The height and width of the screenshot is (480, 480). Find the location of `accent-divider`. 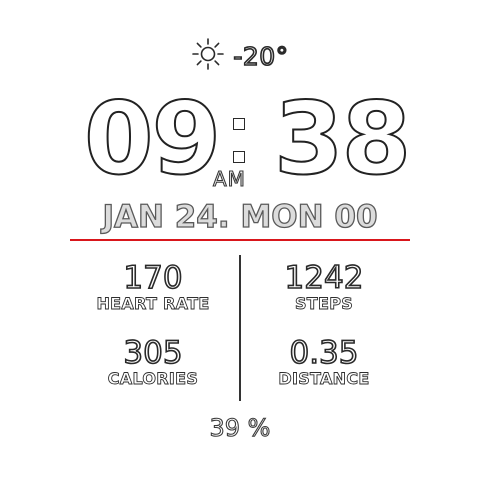

accent-divider is located at coordinates (240, 240).